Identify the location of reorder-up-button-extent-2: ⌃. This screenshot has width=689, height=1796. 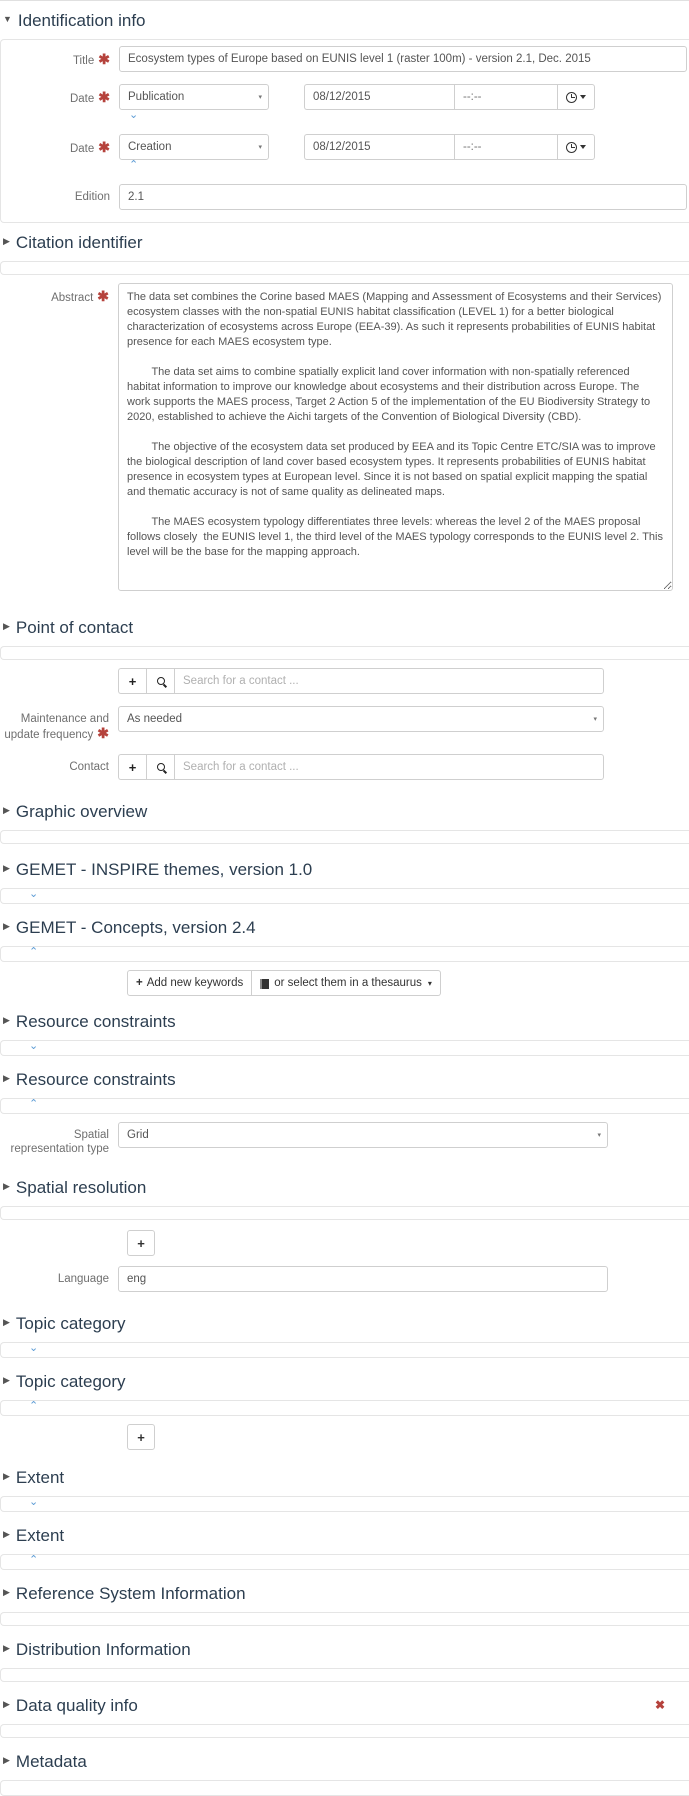
(345, 1561).